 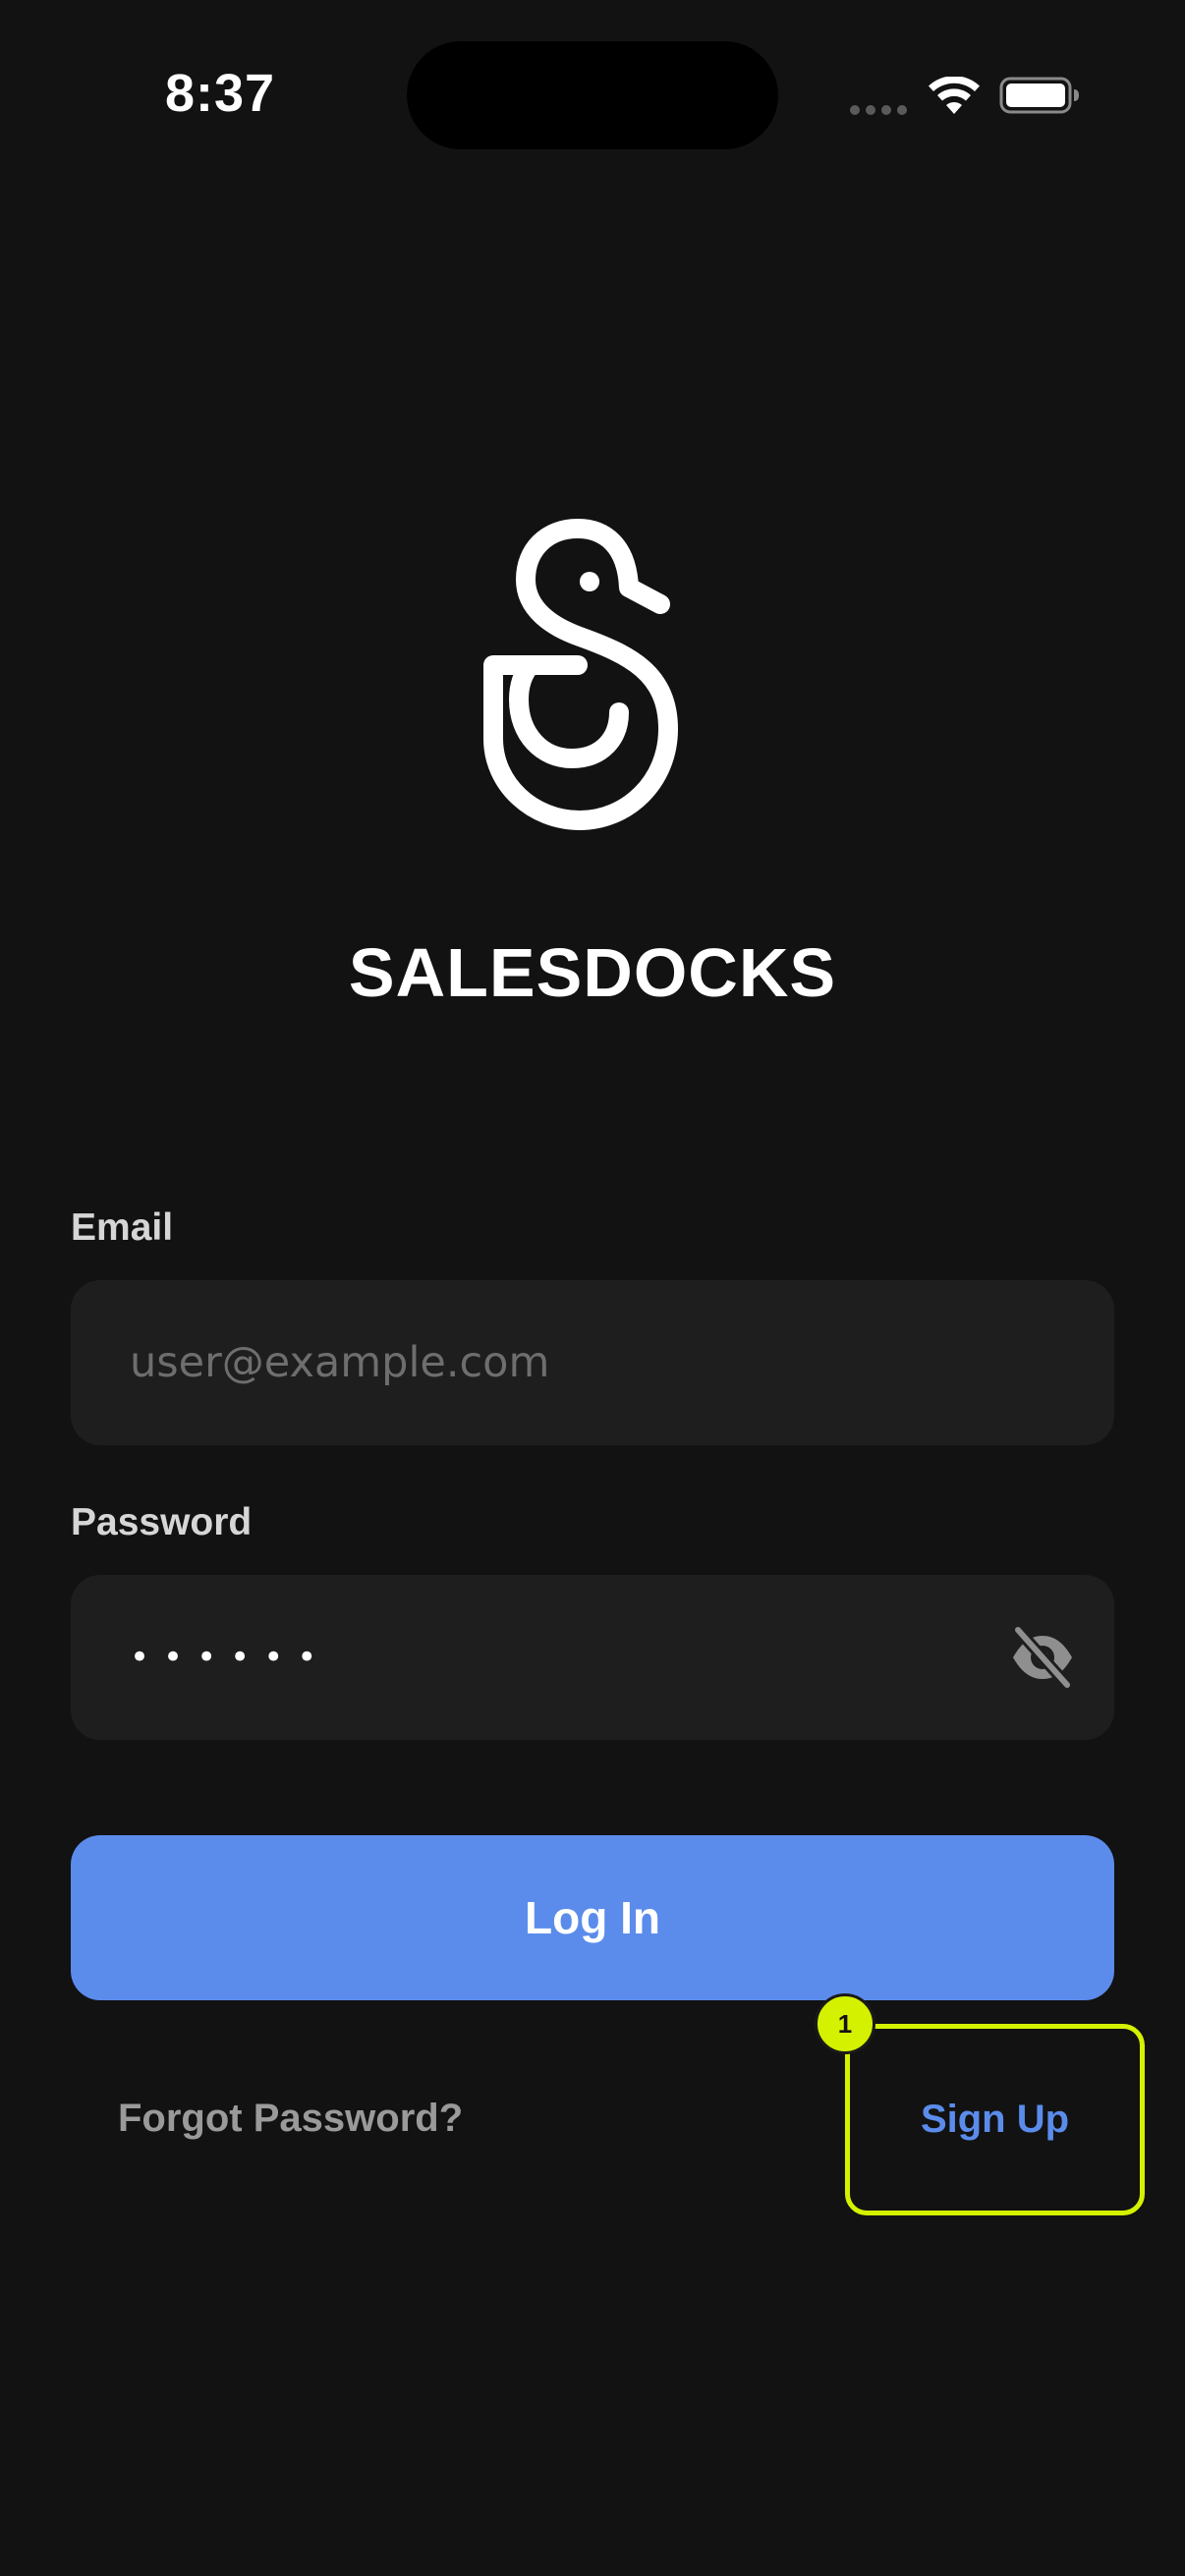 I want to click on password-label: Password, so click(x=162, y=1522).